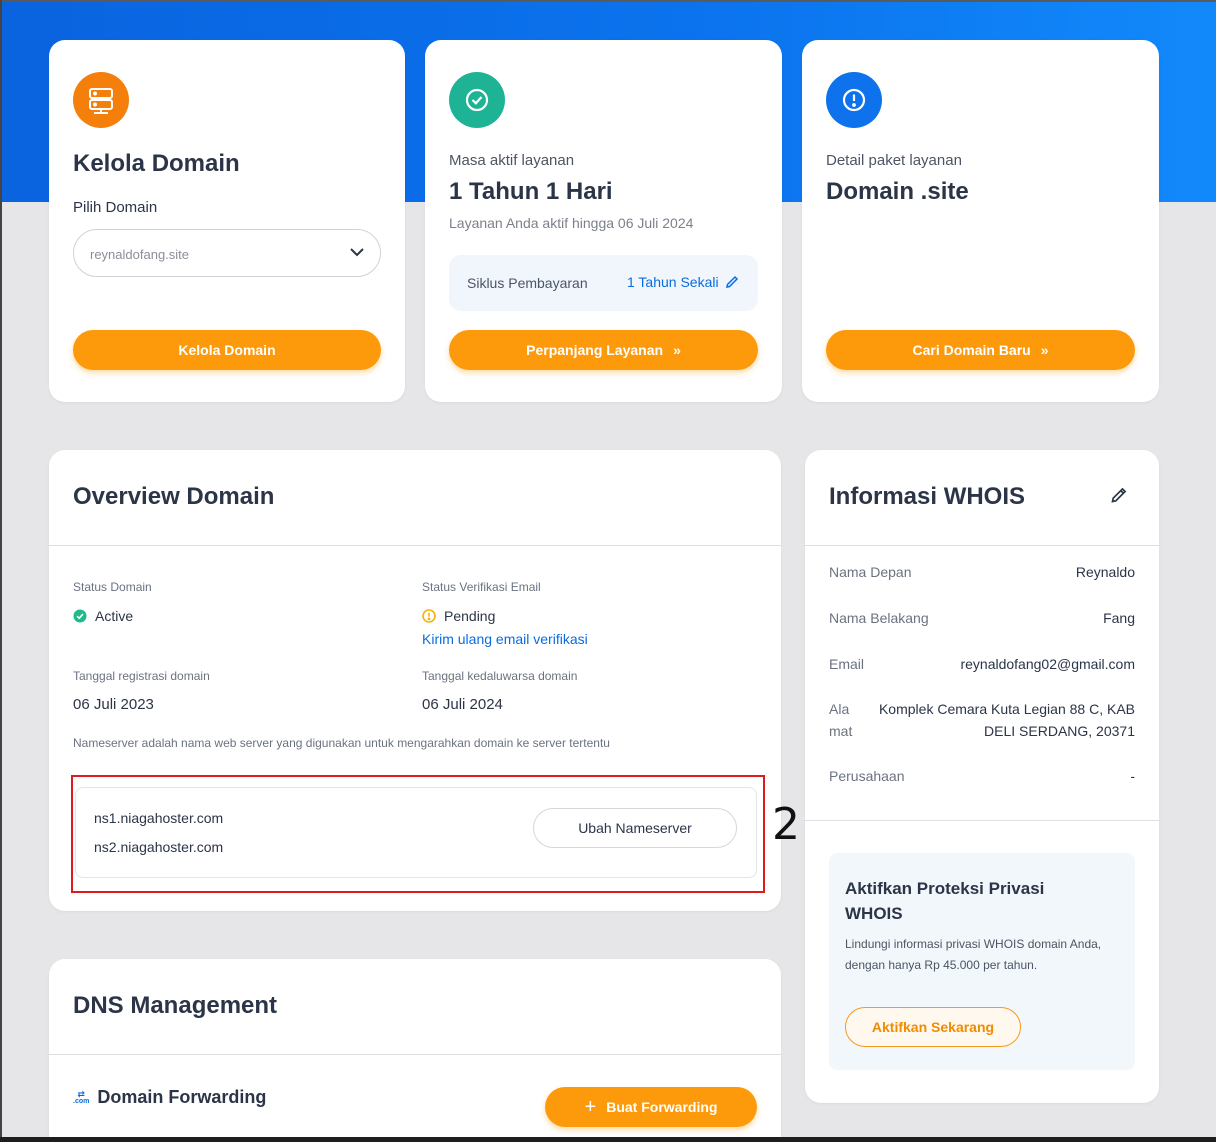  Describe the element at coordinates (1132, 776) in the screenshot. I see `whois-company-value: -` at that location.